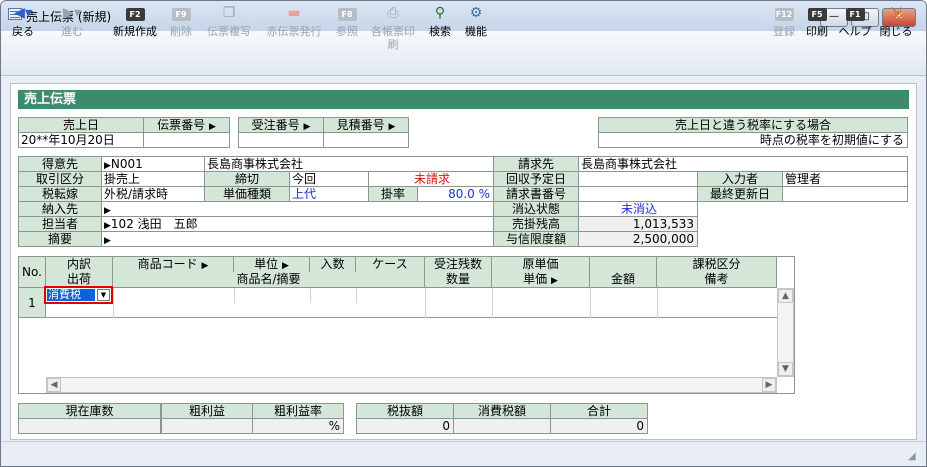 This screenshot has width=927, height=467. I want to click on f1-key-icon: F1, so click(855, 14).